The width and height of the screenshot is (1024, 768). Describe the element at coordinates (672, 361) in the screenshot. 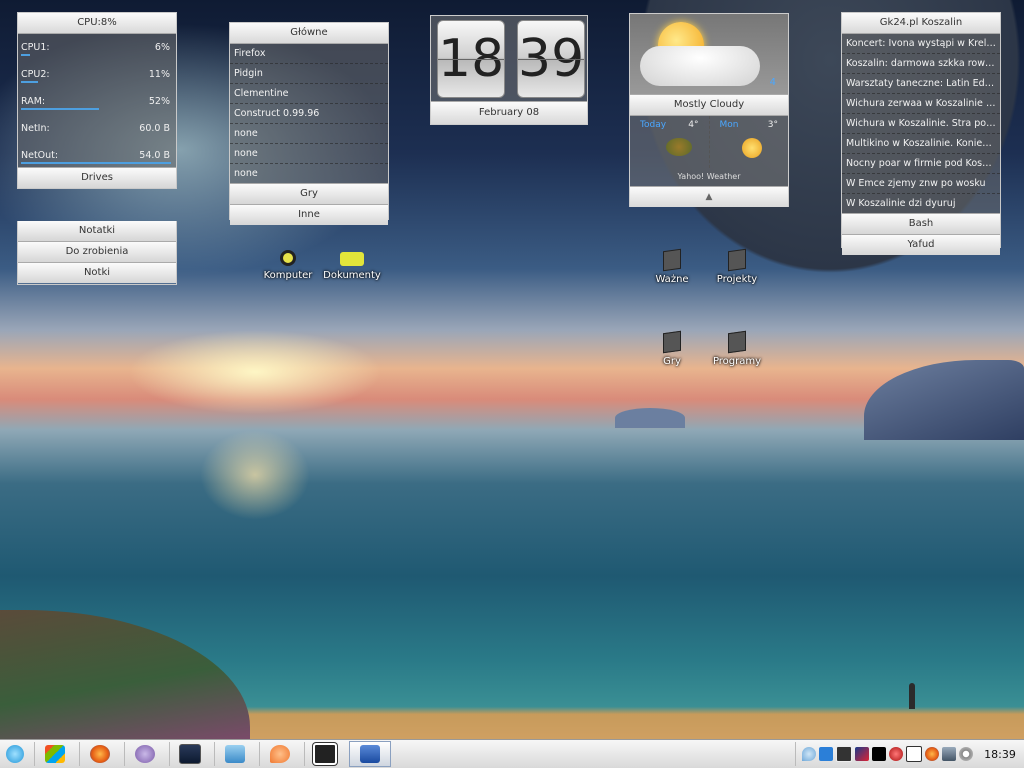

I see `desktop-icon-label: Gry` at that location.